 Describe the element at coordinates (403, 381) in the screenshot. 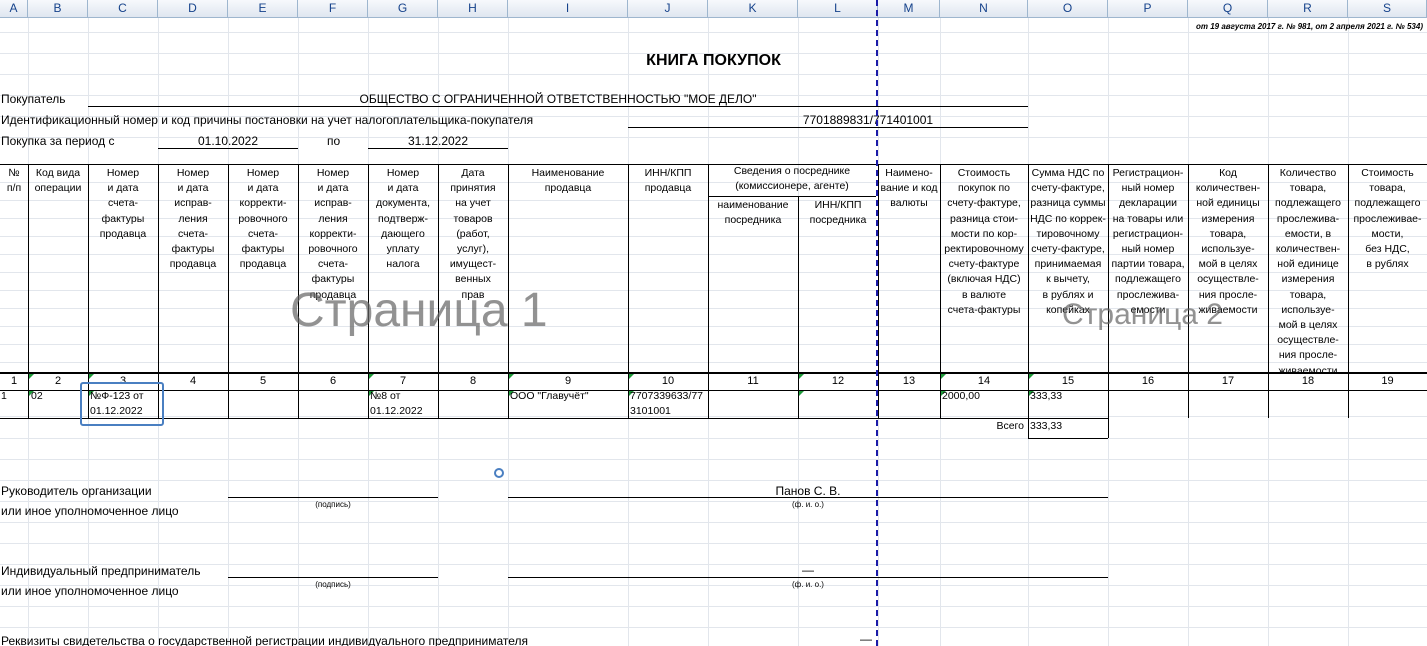

I see `column-number-7: 7` at that location.